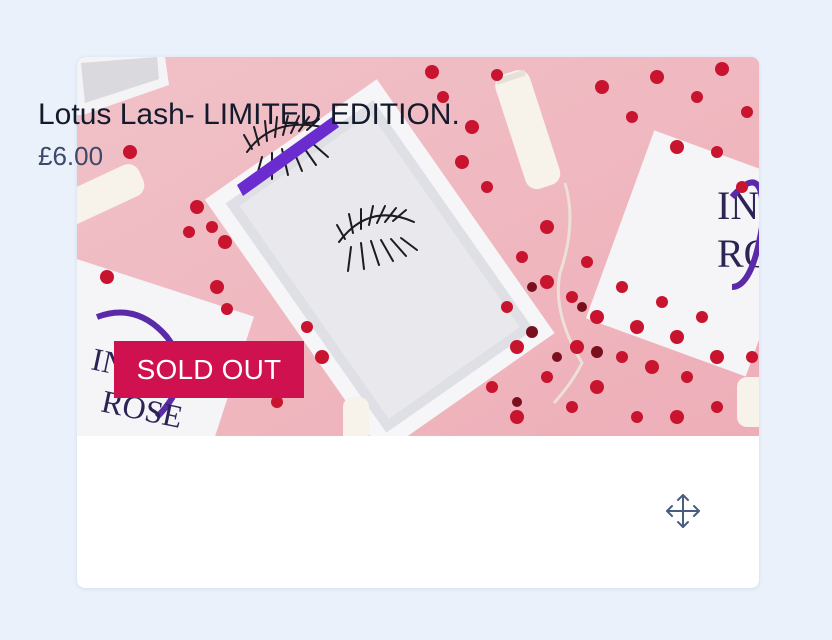  What do you see at coordinates (249, 115) in the screenshot?
I see `product-title: Lotus Lash- LIMITED EDITION.` at bounding box center [249, 115].